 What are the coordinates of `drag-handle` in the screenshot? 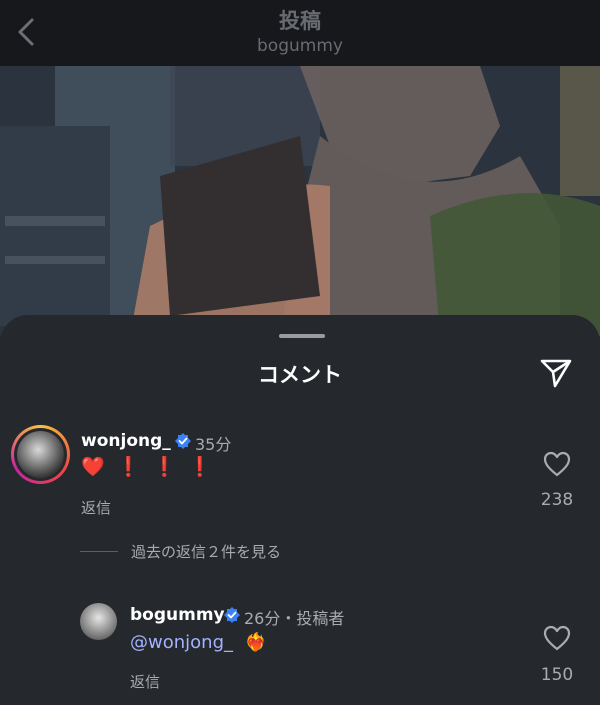 It's located at (302, 336).